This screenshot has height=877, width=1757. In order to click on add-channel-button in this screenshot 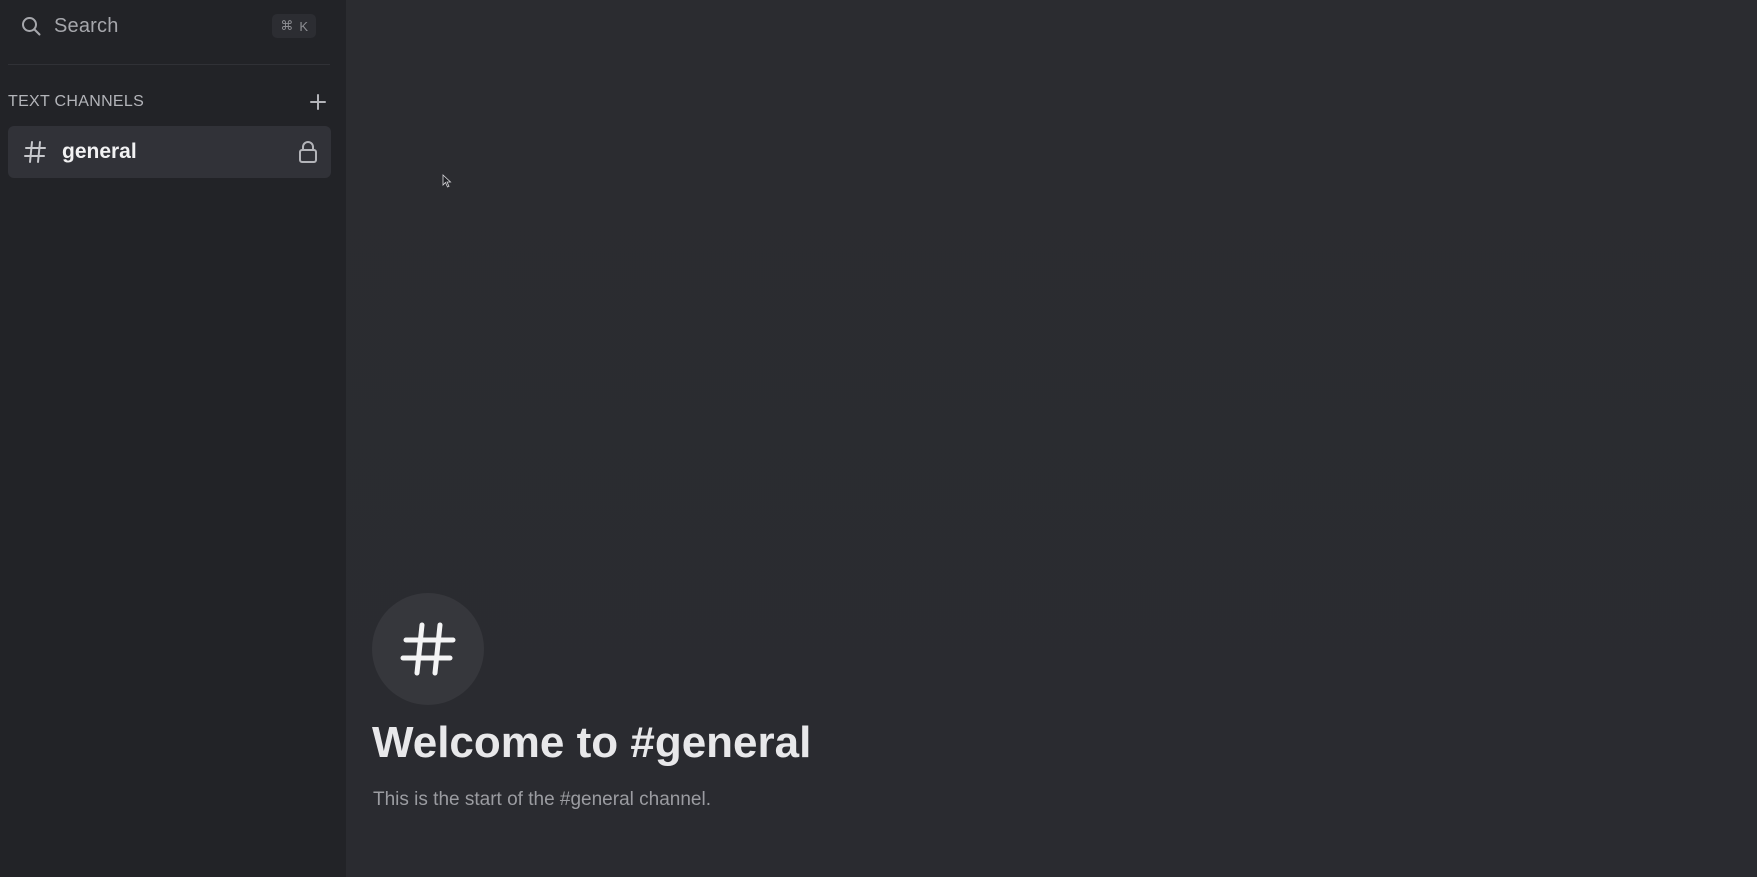, I will do `click(318, 102)`.